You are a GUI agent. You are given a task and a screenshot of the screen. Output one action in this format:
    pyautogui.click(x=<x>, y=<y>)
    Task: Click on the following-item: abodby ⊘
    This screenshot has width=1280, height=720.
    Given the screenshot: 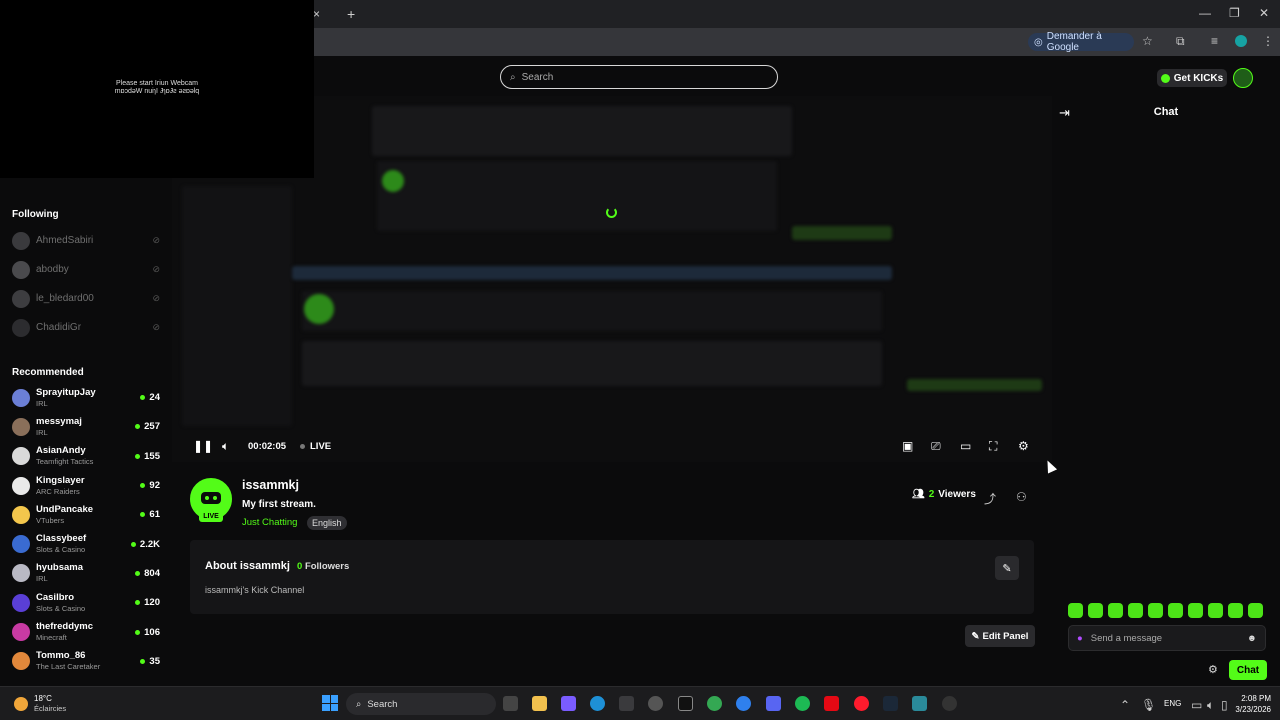 What is the action you would take?
    pyautogui.click(x=80, y=269)
    